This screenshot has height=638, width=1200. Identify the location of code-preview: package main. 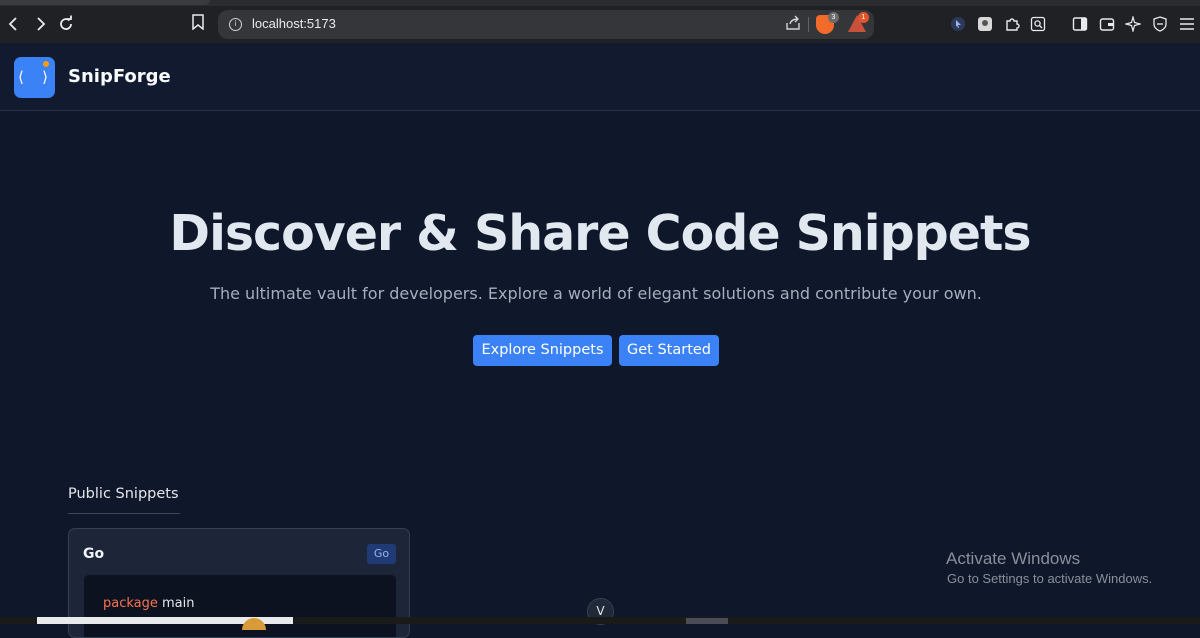
(240, 606).